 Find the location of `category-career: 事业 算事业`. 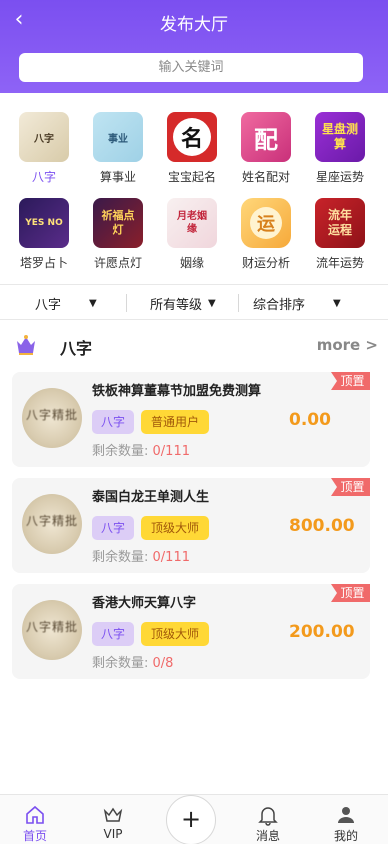

category-career: 事业 算事业 is located at coordinates (118, 146).